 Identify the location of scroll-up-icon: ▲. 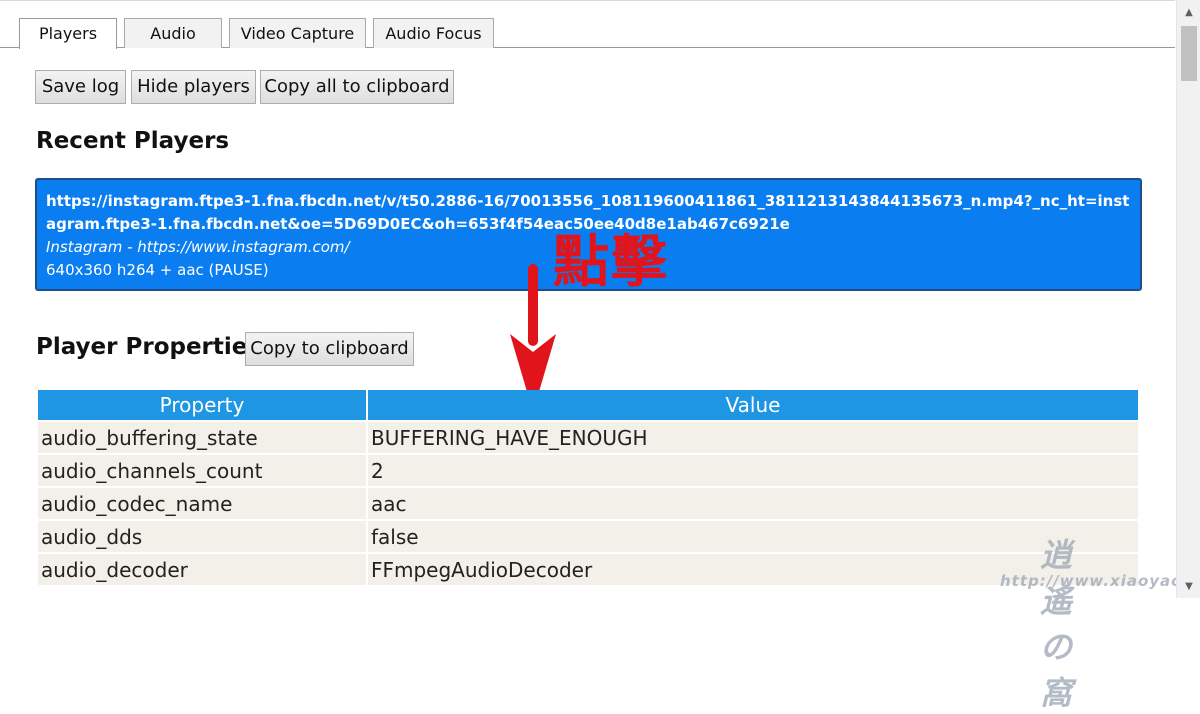
(1188, 13).